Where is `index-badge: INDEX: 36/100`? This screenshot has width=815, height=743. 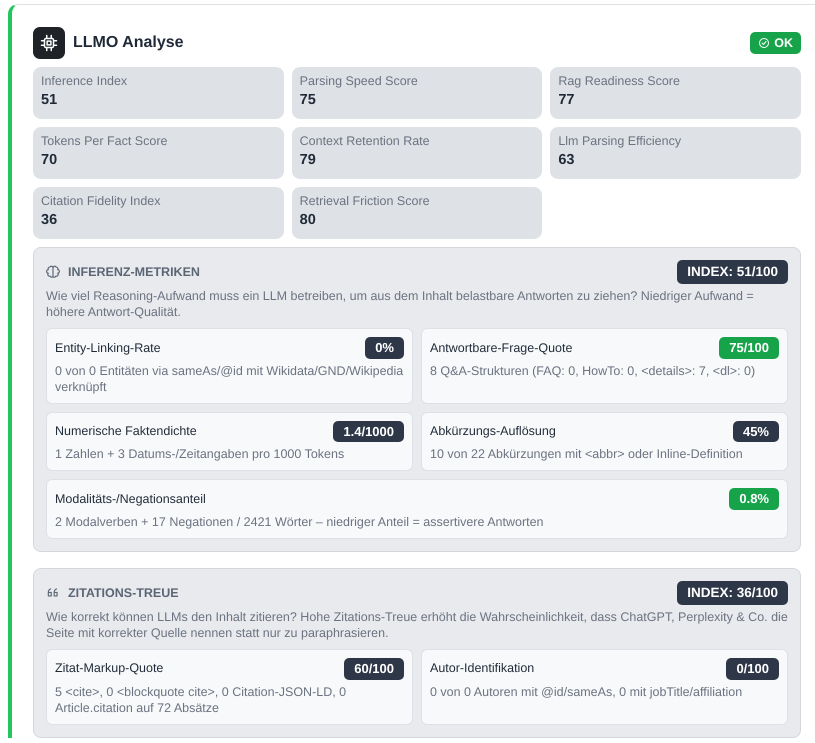
index-badge: INDEX: 36/100 is located at coordinates (732, 592).